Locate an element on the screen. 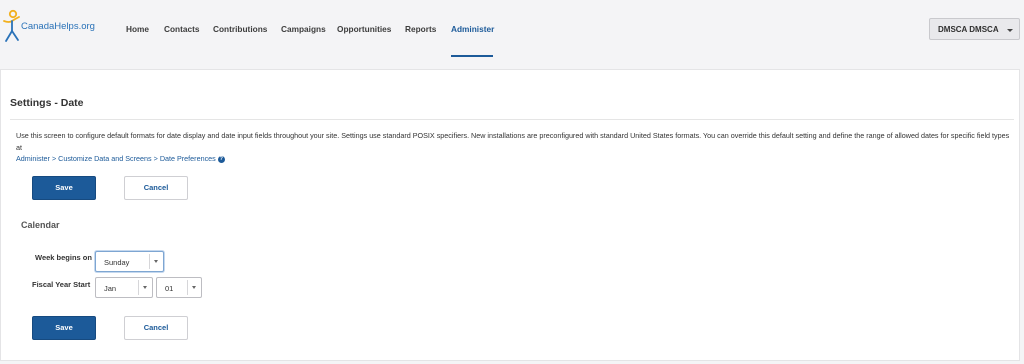 This screenshot has height=364, width=1024. fiscal-day-value: 01 is located at coordinates (169, 288).